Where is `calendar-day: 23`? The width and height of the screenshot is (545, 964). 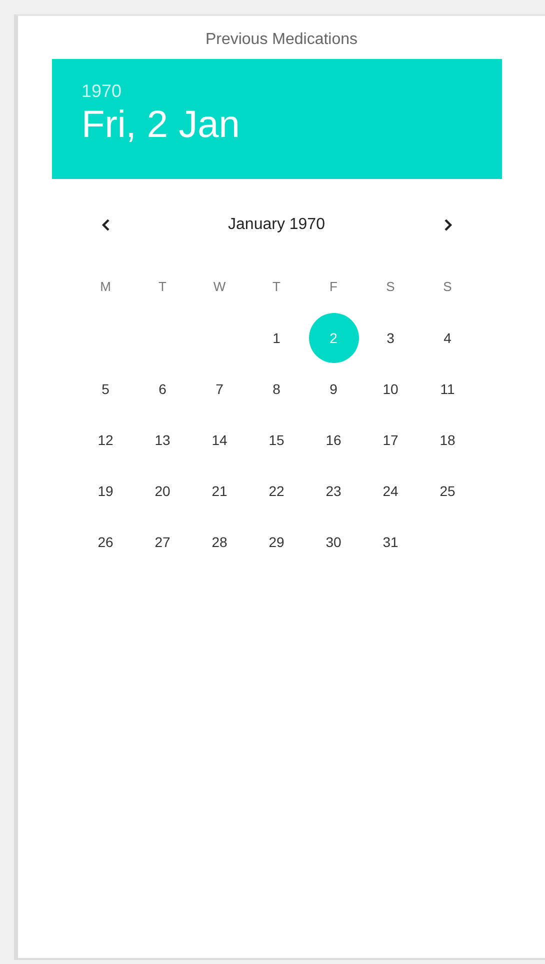
calendar-day: 23 is located at coordinates (333, 491).